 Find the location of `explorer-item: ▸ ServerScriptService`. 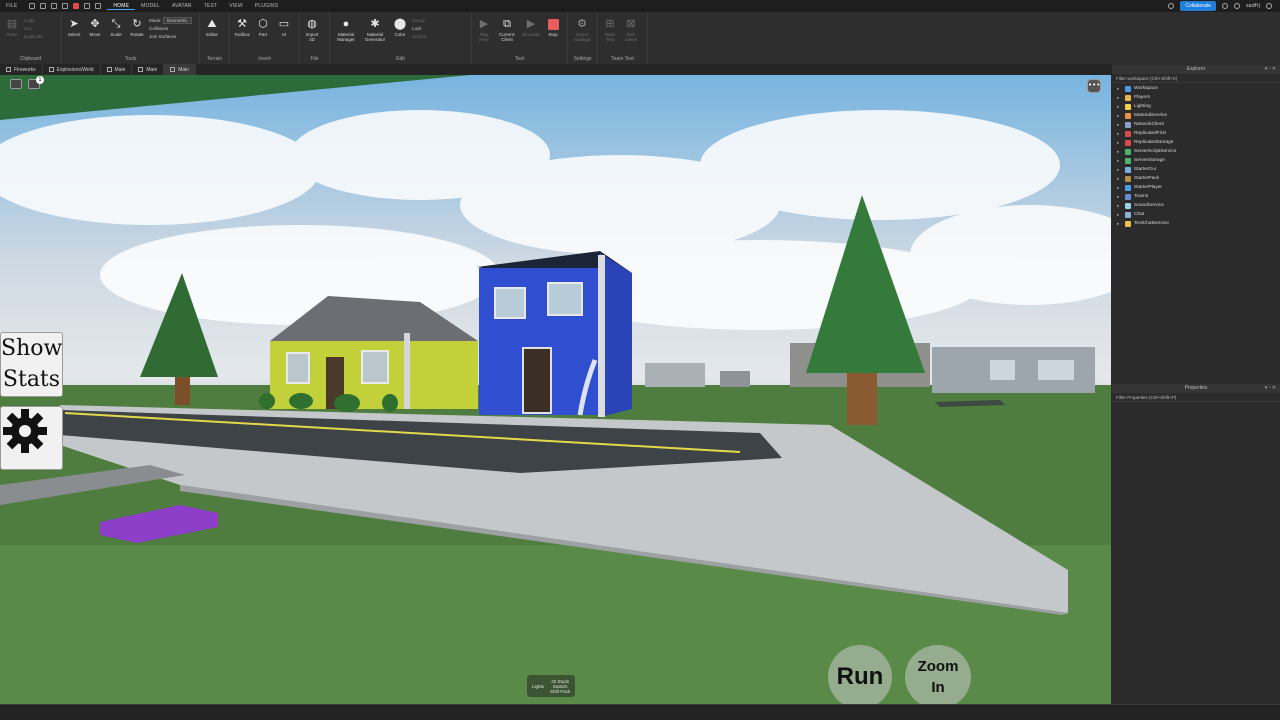

explorer-item: ▸ ServerScriptService is located at coordinates (1198, 151).